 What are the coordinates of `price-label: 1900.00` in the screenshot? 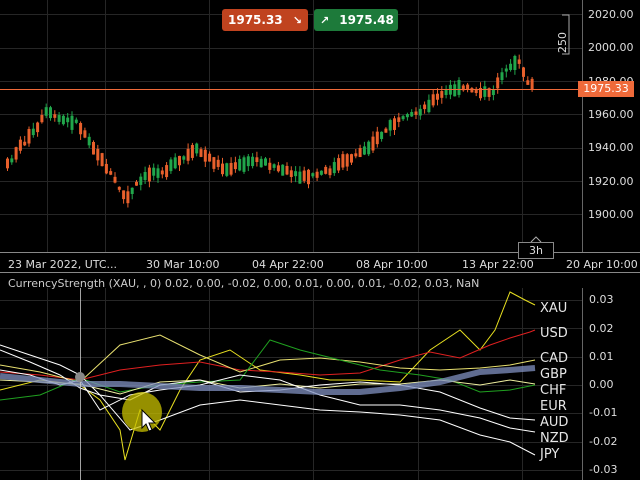 It's located at (611, 214).